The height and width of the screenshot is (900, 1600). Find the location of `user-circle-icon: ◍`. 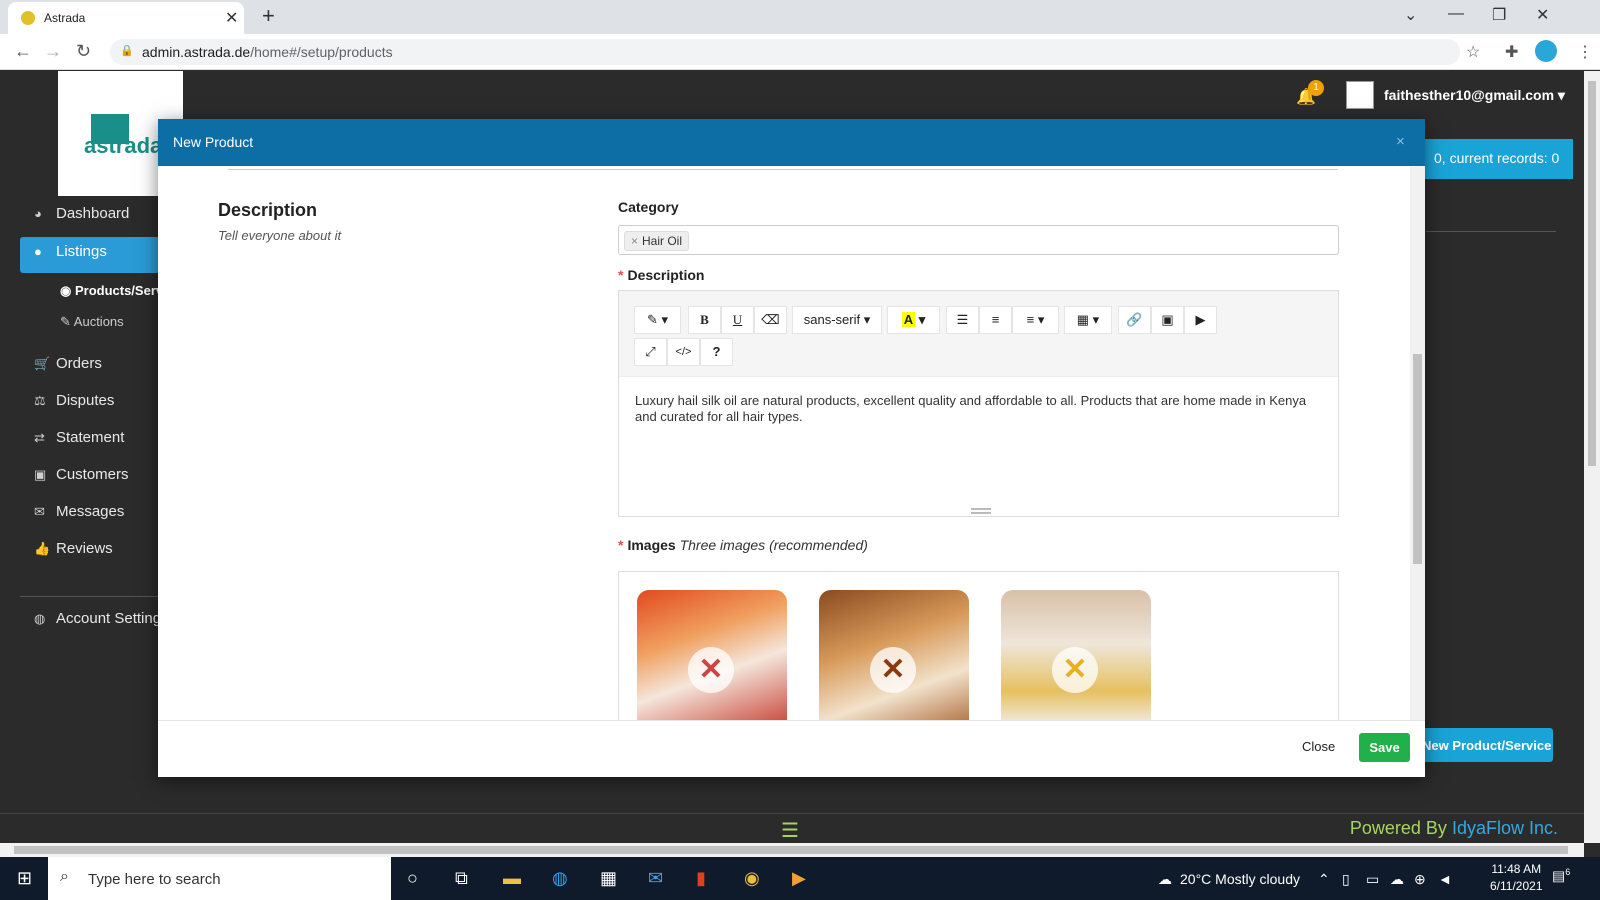

user-circle-icon: ◍ is located at coordinates (40, 618).